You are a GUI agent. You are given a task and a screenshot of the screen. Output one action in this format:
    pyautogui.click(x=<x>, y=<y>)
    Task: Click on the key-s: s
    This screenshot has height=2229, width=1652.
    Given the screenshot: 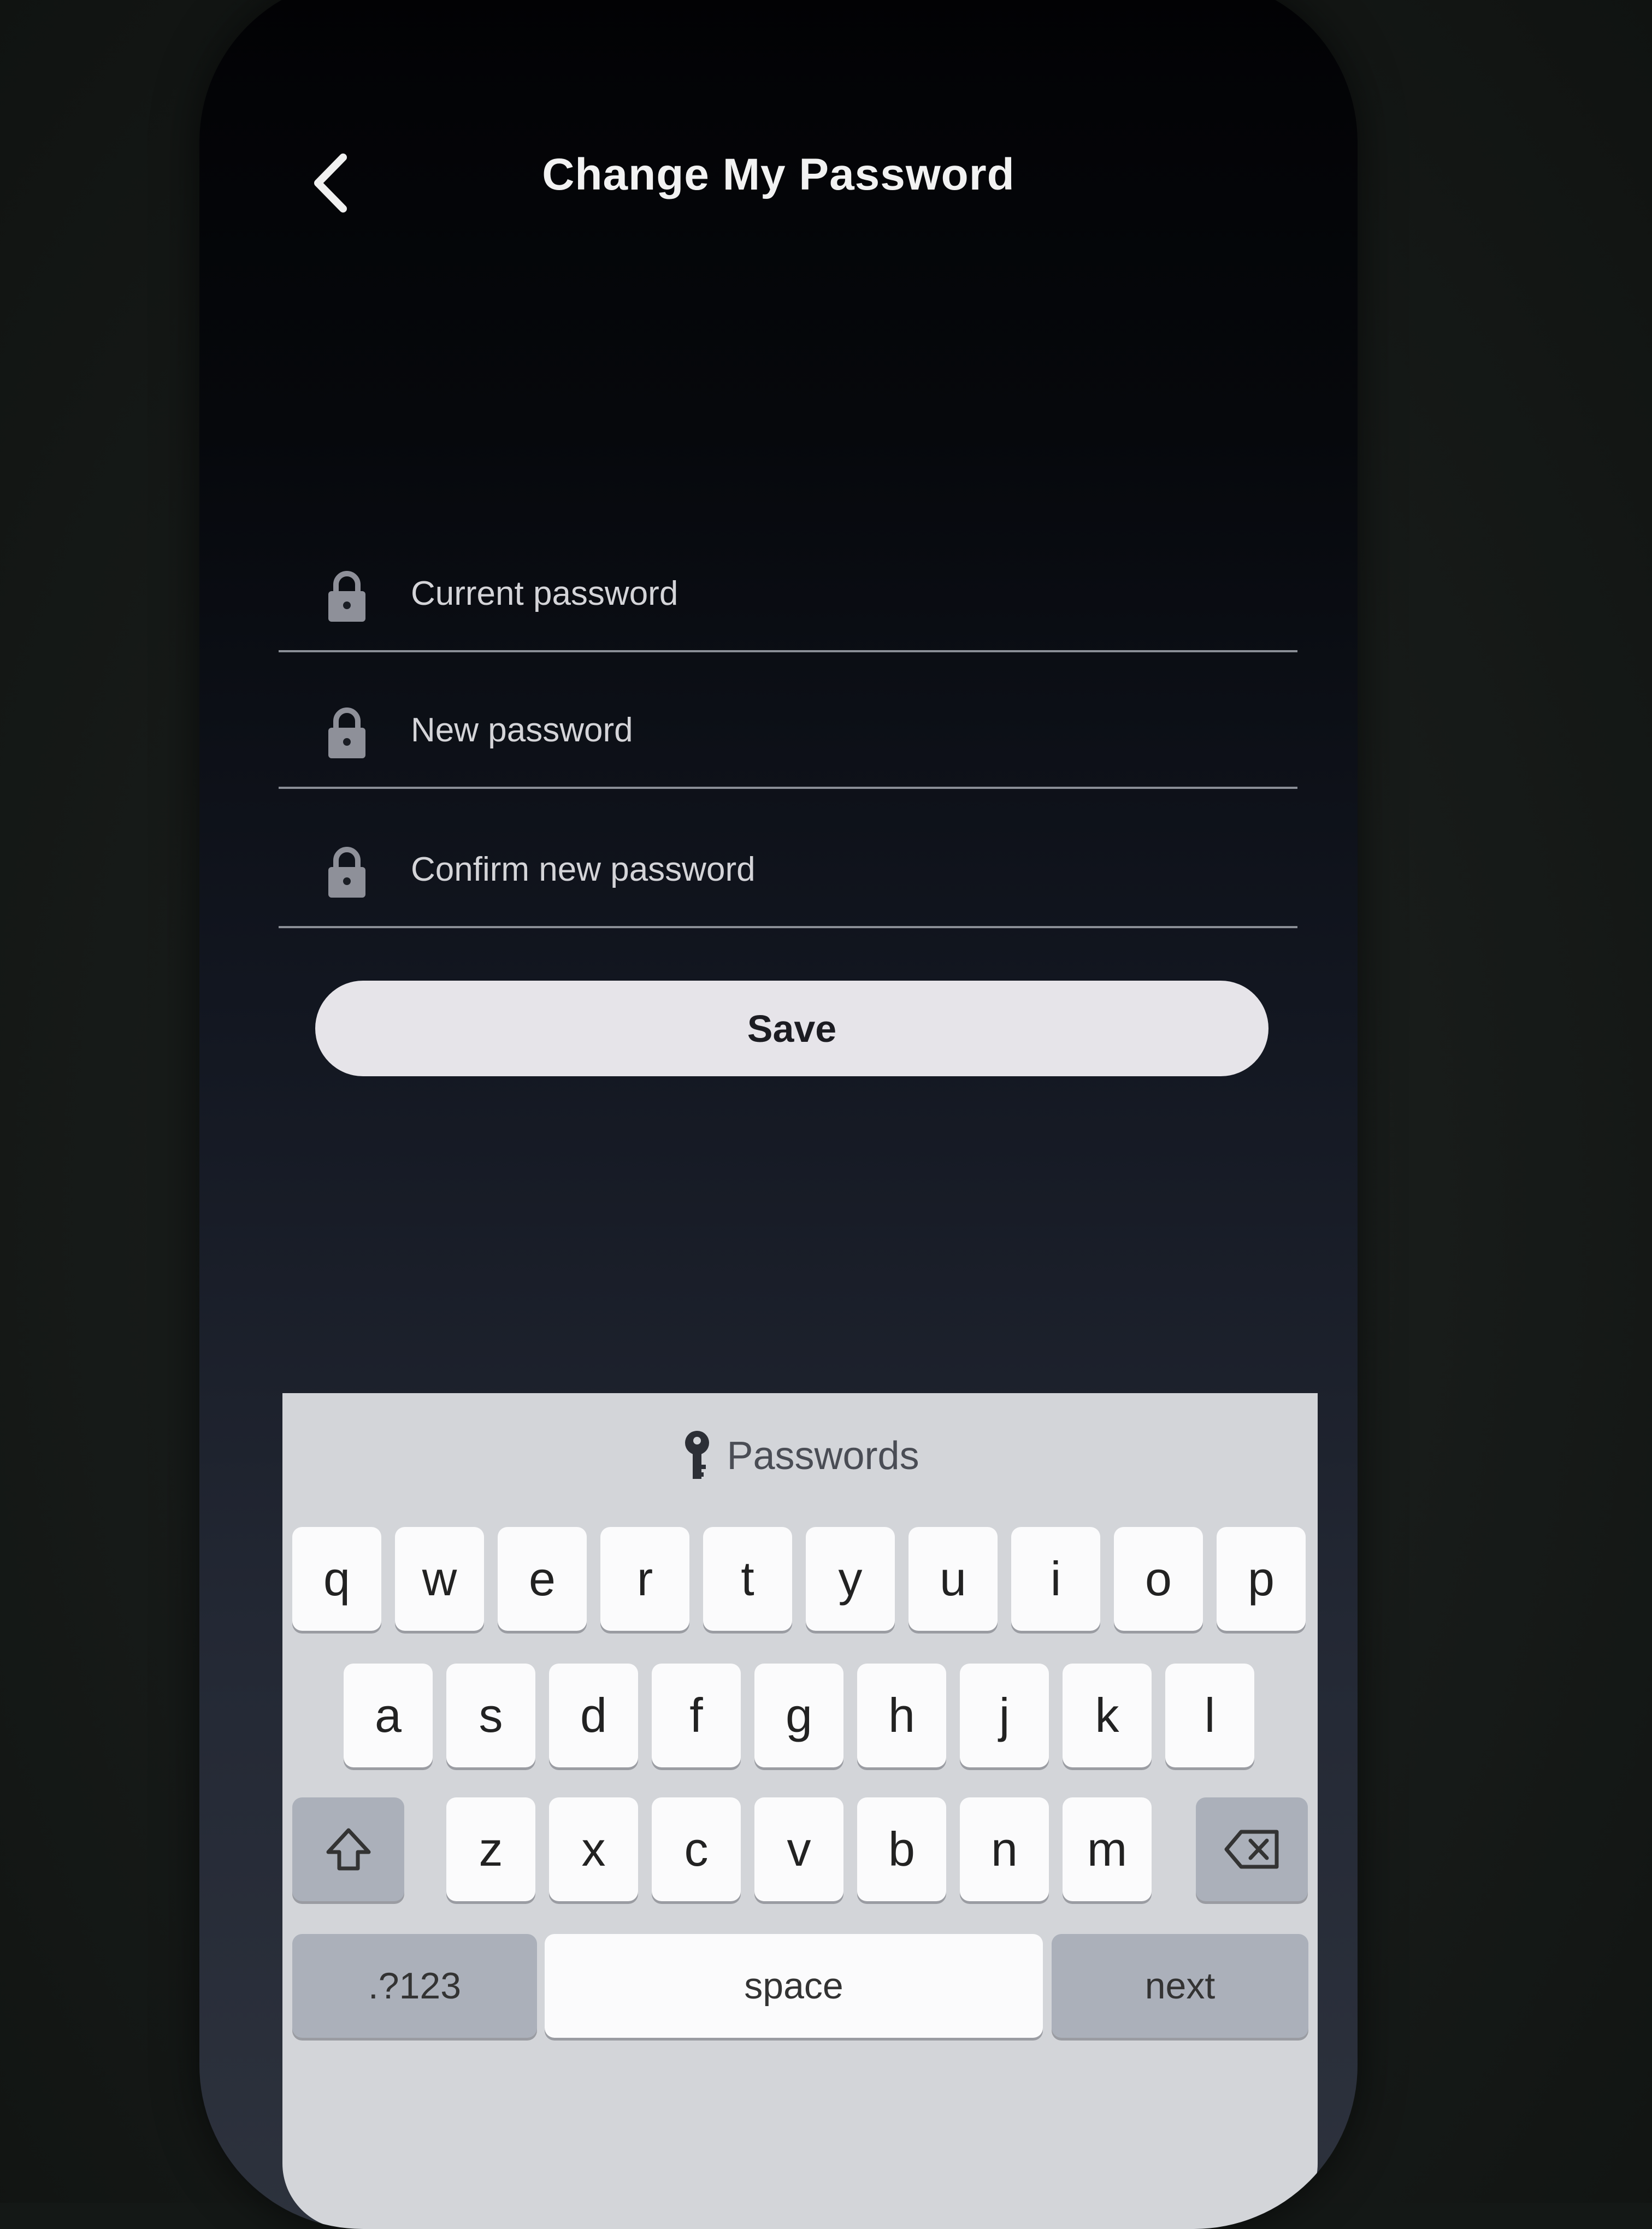 What is the action you would take?
    pyautogui.click(x=490, y=1715)
    